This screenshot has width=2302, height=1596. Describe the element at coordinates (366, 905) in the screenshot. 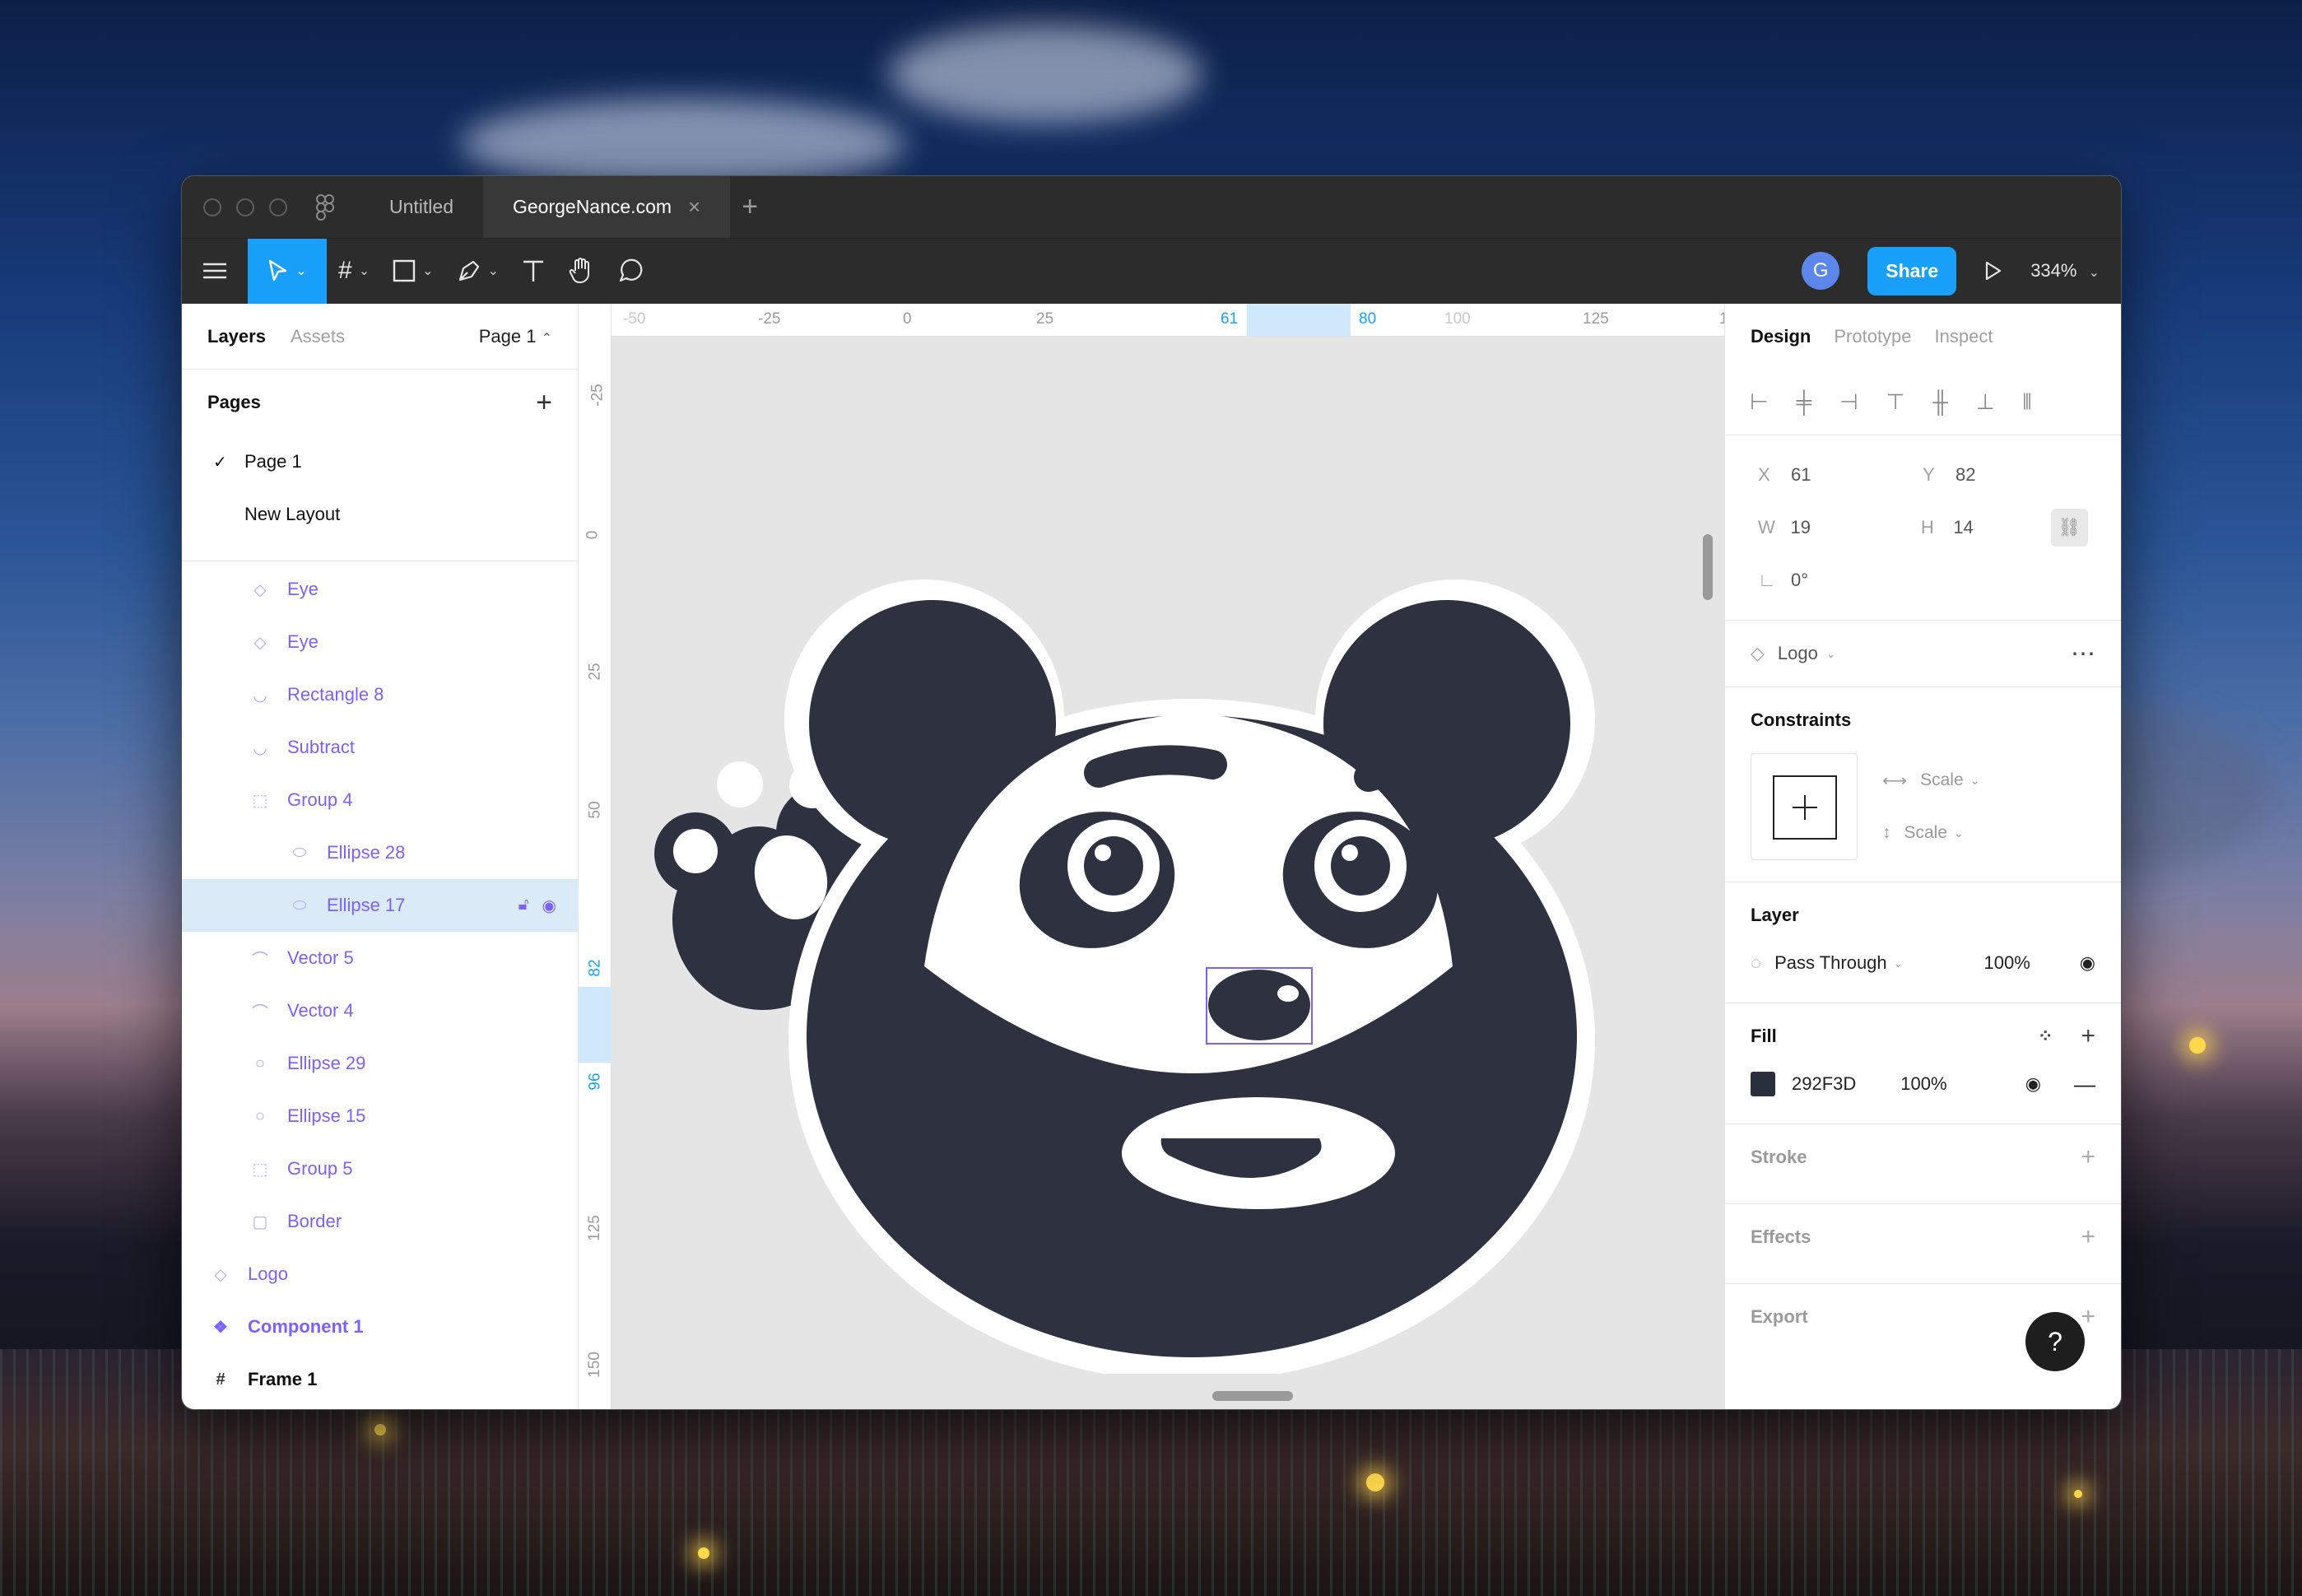

I see `layer-label: Ellipse 17` at that location.